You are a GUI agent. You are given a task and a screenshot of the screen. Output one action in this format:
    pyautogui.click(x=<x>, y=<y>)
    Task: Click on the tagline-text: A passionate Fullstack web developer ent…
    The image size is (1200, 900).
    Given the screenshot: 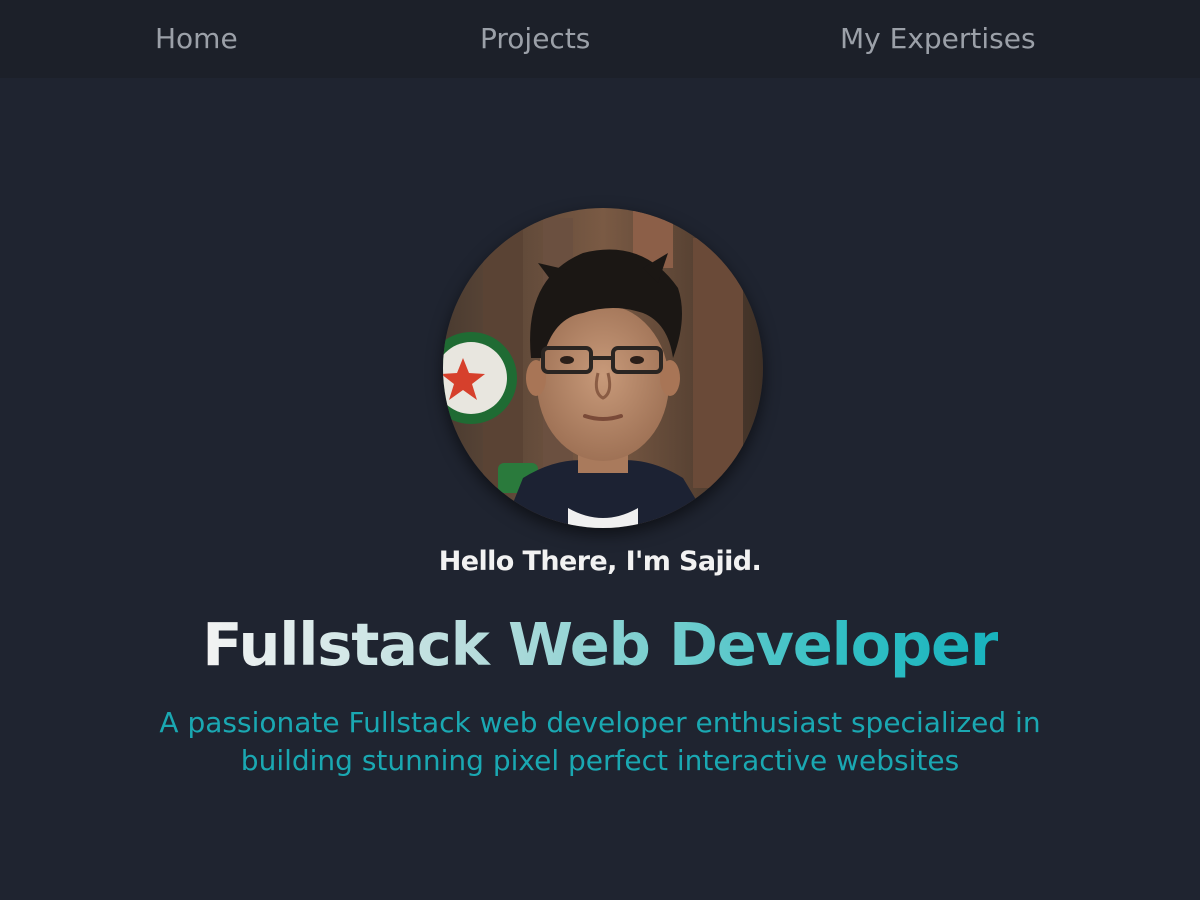 What is the action you would take?
    pyautogui.click(x=600, y=741)
    